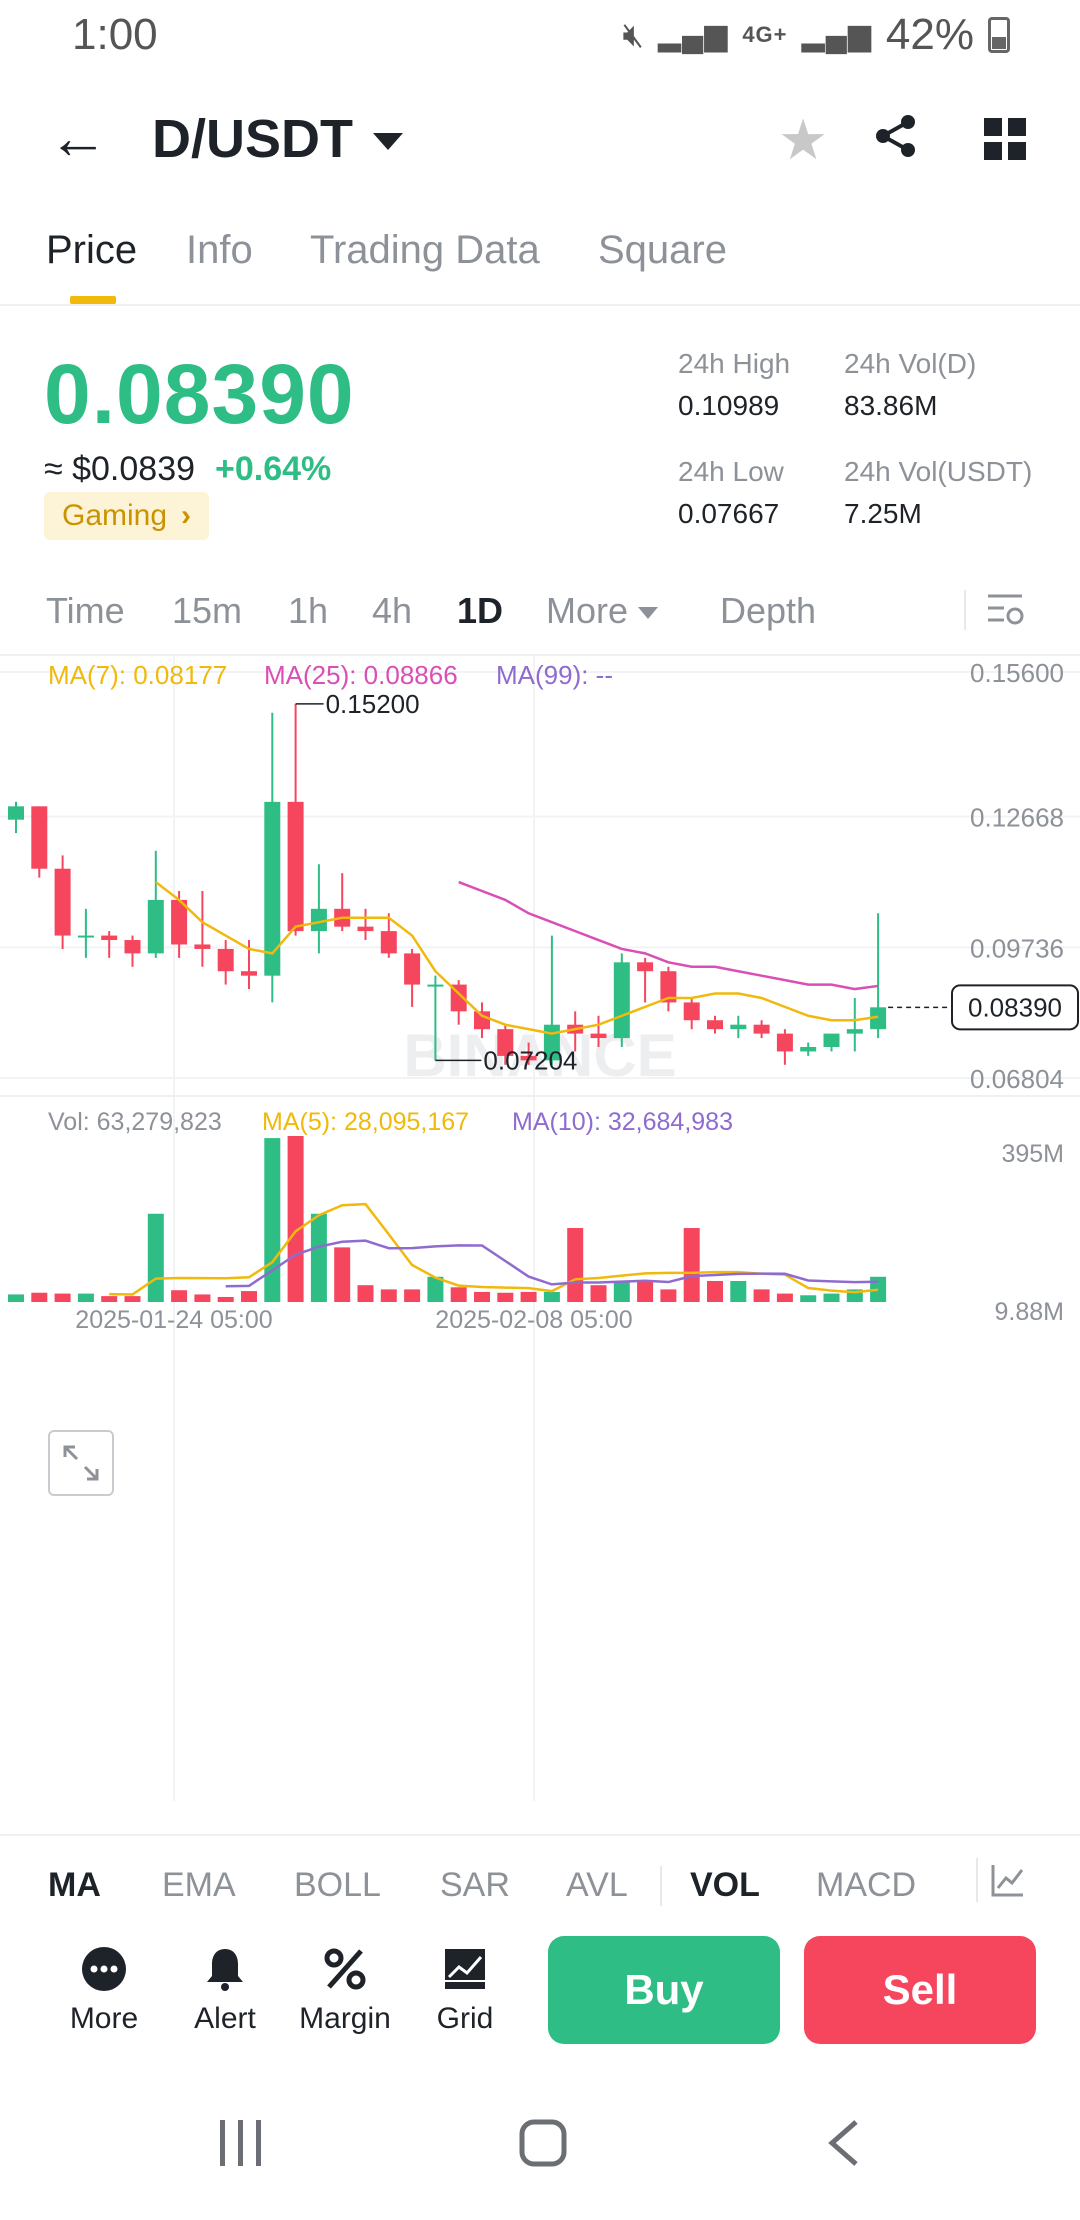 The width and height of the screenshot is (1080, 2220). What do you see at coordinates (836, 35) in the screenshot?
I see `signal-icon-2: ▂▄▆` at bounding box center [836, 35].